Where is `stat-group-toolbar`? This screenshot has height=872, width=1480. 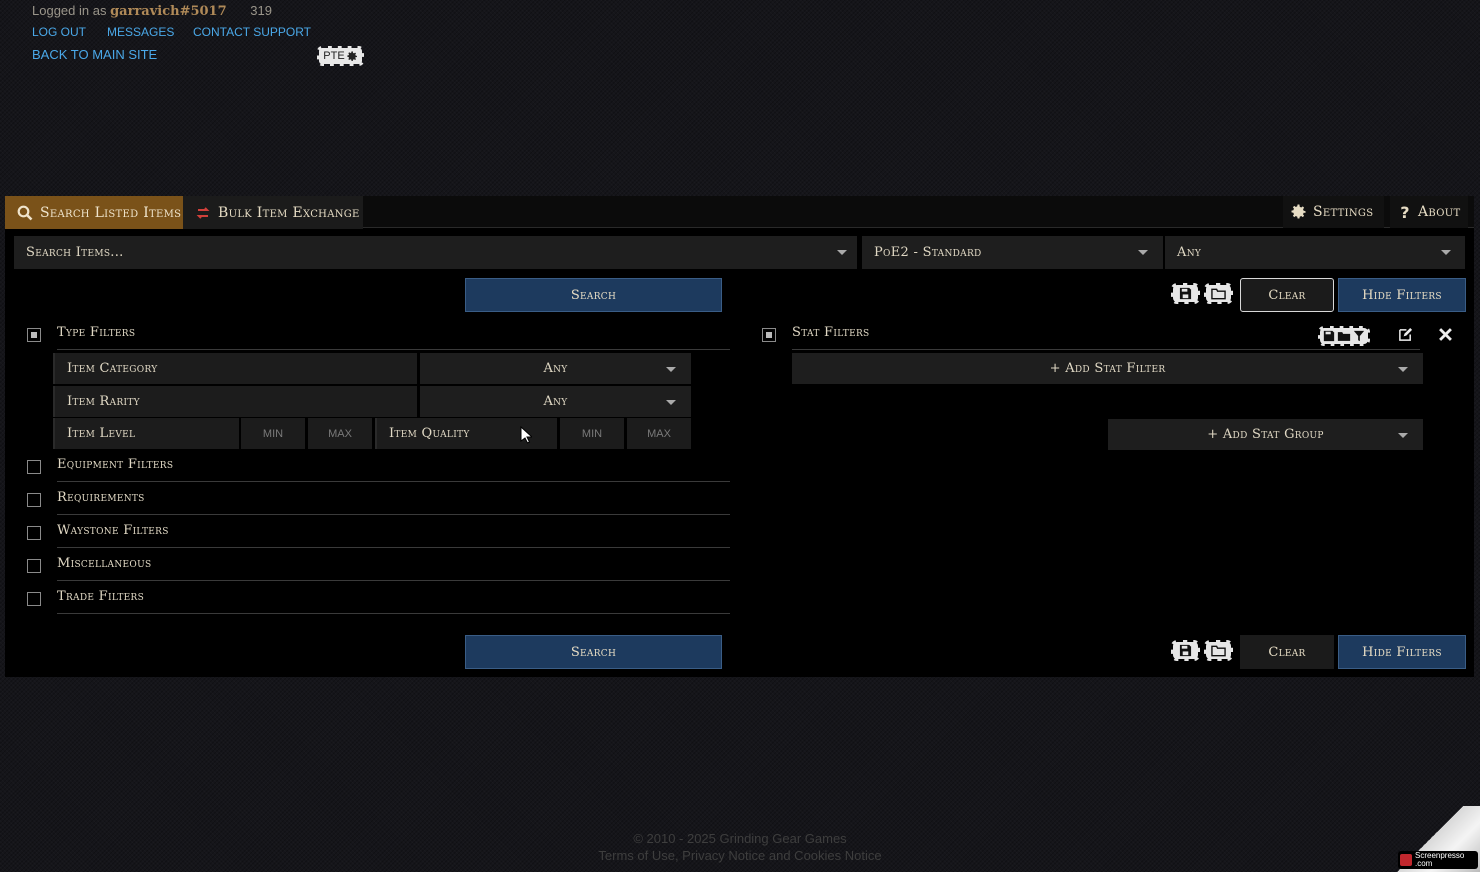 stat-group-toolbar is located at coordinates (1344, 336).